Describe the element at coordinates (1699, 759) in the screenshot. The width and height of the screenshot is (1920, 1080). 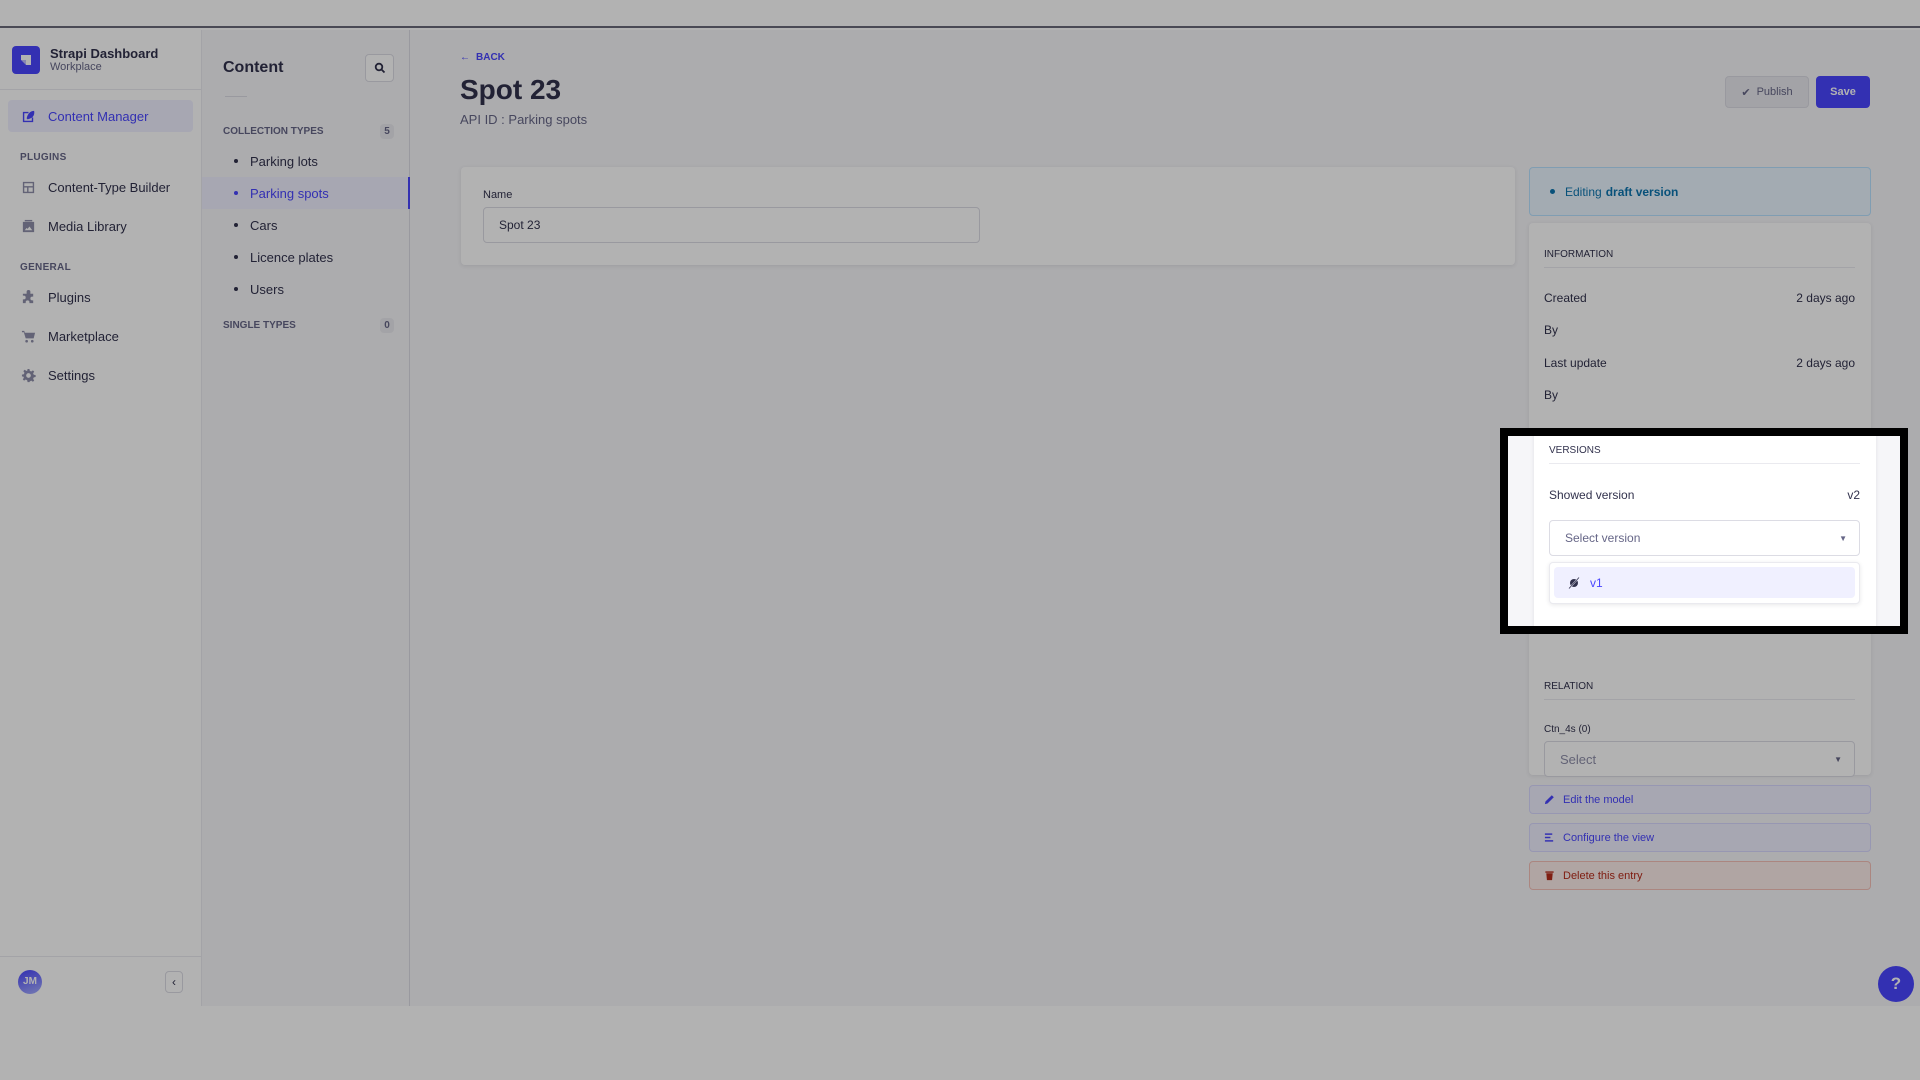
I see `relation-select: Select ▼` at that location.